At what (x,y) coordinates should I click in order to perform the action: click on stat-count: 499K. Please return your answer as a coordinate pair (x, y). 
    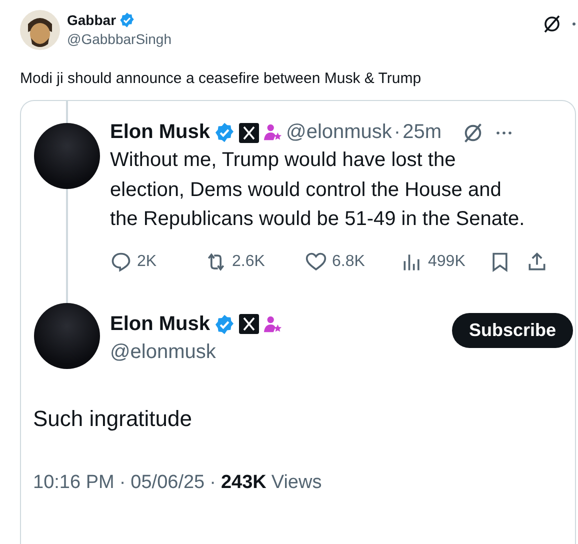
    Looking at the image, I should click on (447, 261).